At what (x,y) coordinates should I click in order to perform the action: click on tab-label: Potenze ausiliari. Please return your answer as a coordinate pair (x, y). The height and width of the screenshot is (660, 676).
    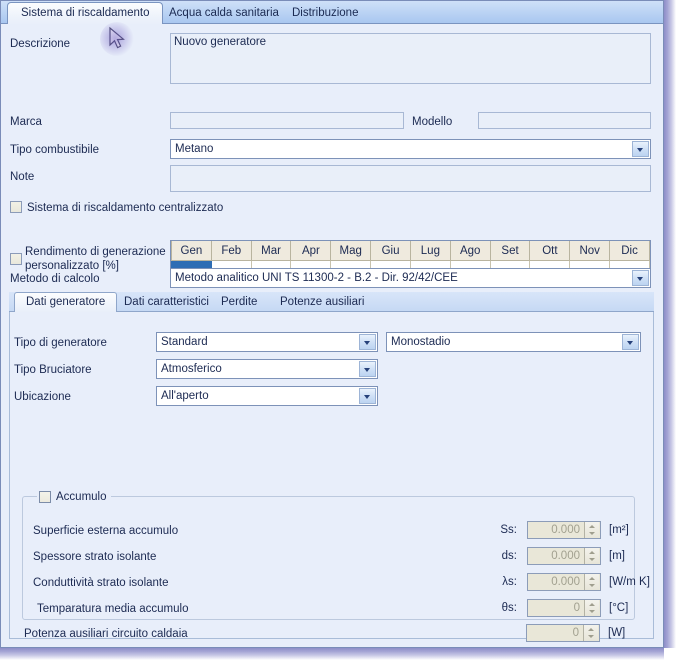
    Looking at the image, I should click on (322, 302).